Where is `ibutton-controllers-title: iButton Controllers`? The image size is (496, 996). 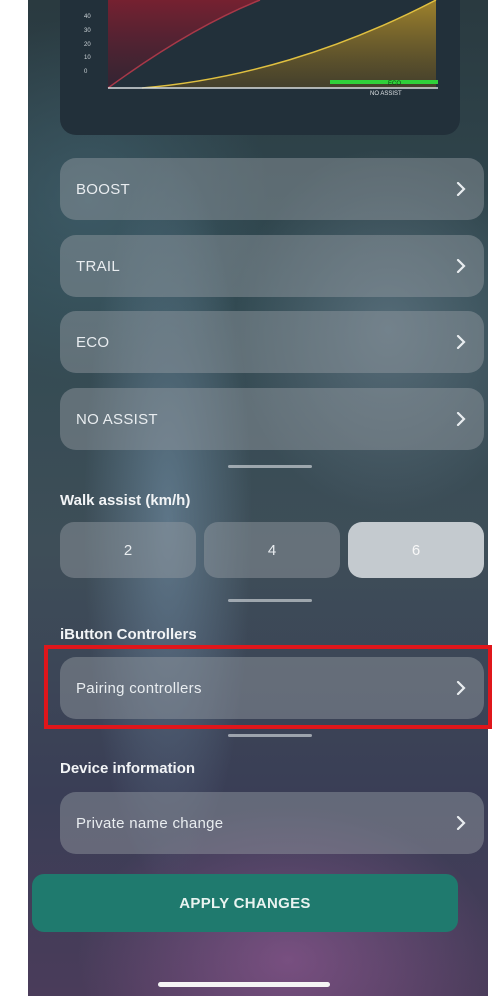
ibutton-controllers-title: iButton Controllers is located at coordinates (128, 634).